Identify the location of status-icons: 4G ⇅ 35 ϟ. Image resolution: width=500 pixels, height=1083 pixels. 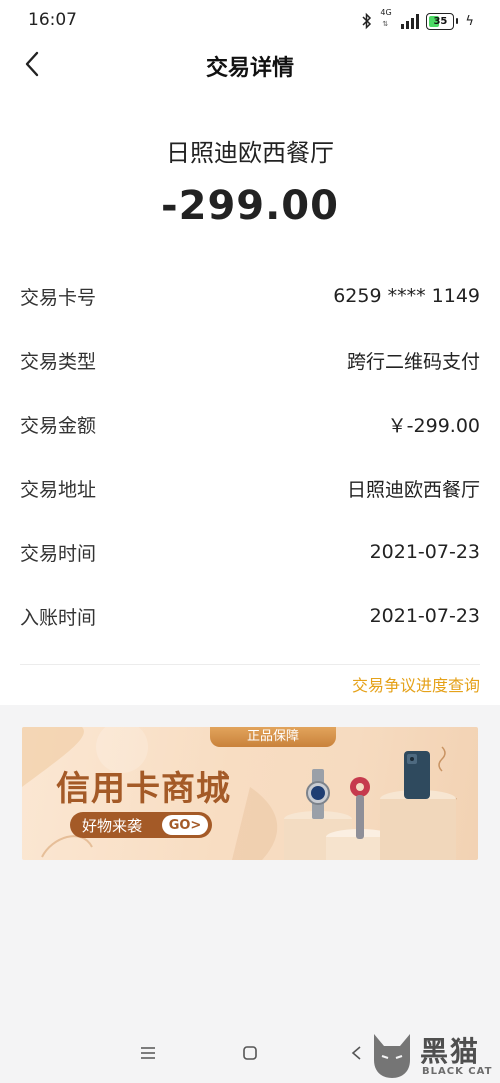
(417, 20).